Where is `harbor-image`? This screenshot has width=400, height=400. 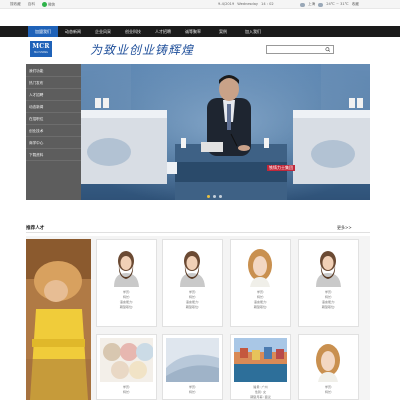
harbor-image is located at coordinates (260, 360).